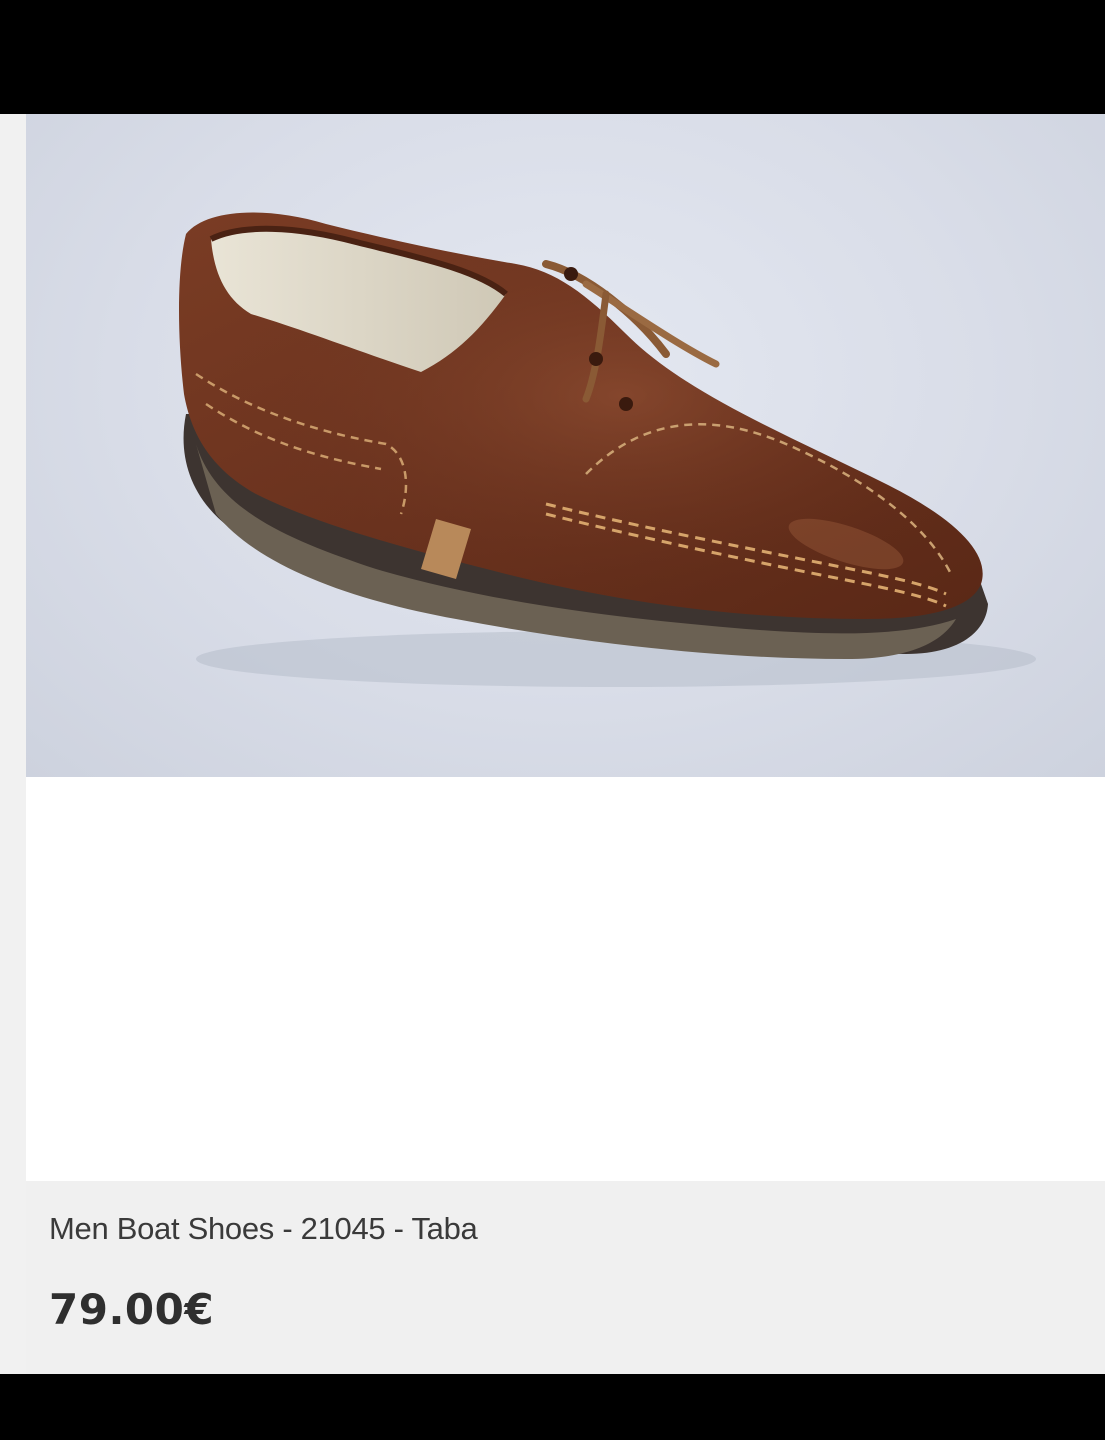  I want to click on product-info: Men Boat Shoes - 21045 - Taba 79.00€, so click(565, 1277).